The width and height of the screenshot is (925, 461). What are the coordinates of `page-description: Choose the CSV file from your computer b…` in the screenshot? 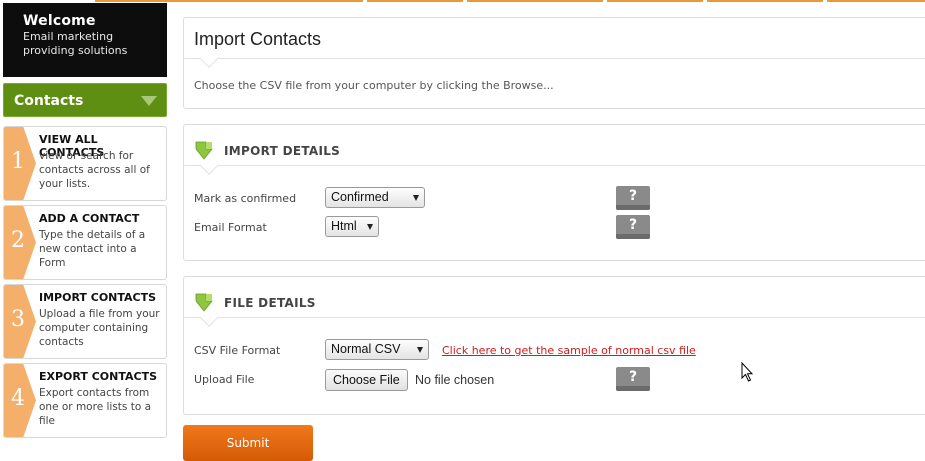 It's located at (374, 85).